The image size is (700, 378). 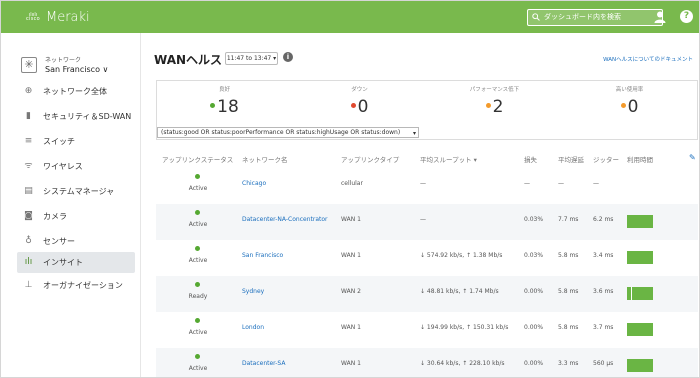 I want to click on dashboard-search-input: ダッシュボード内を検索, so click(x=595, y=17).